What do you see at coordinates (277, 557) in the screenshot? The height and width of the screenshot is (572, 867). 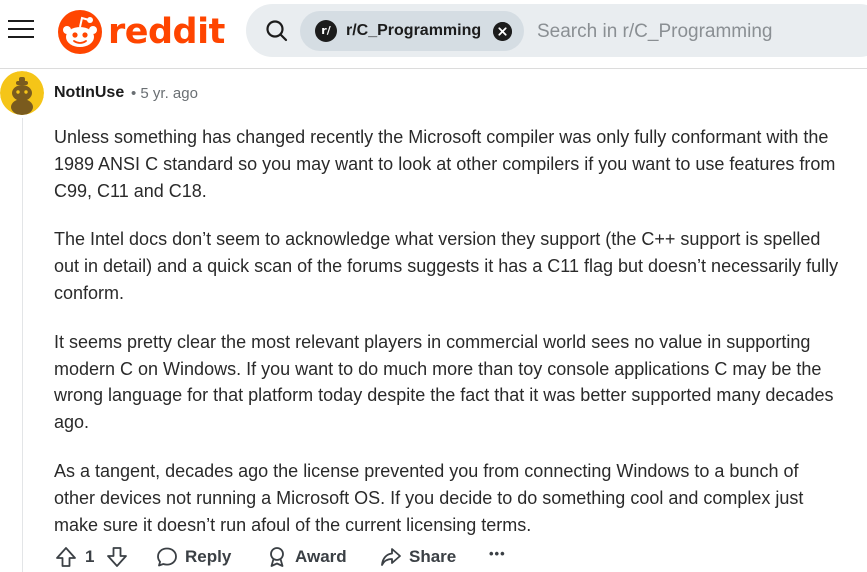 I see `award-icon` at bounding box center [277, 557].